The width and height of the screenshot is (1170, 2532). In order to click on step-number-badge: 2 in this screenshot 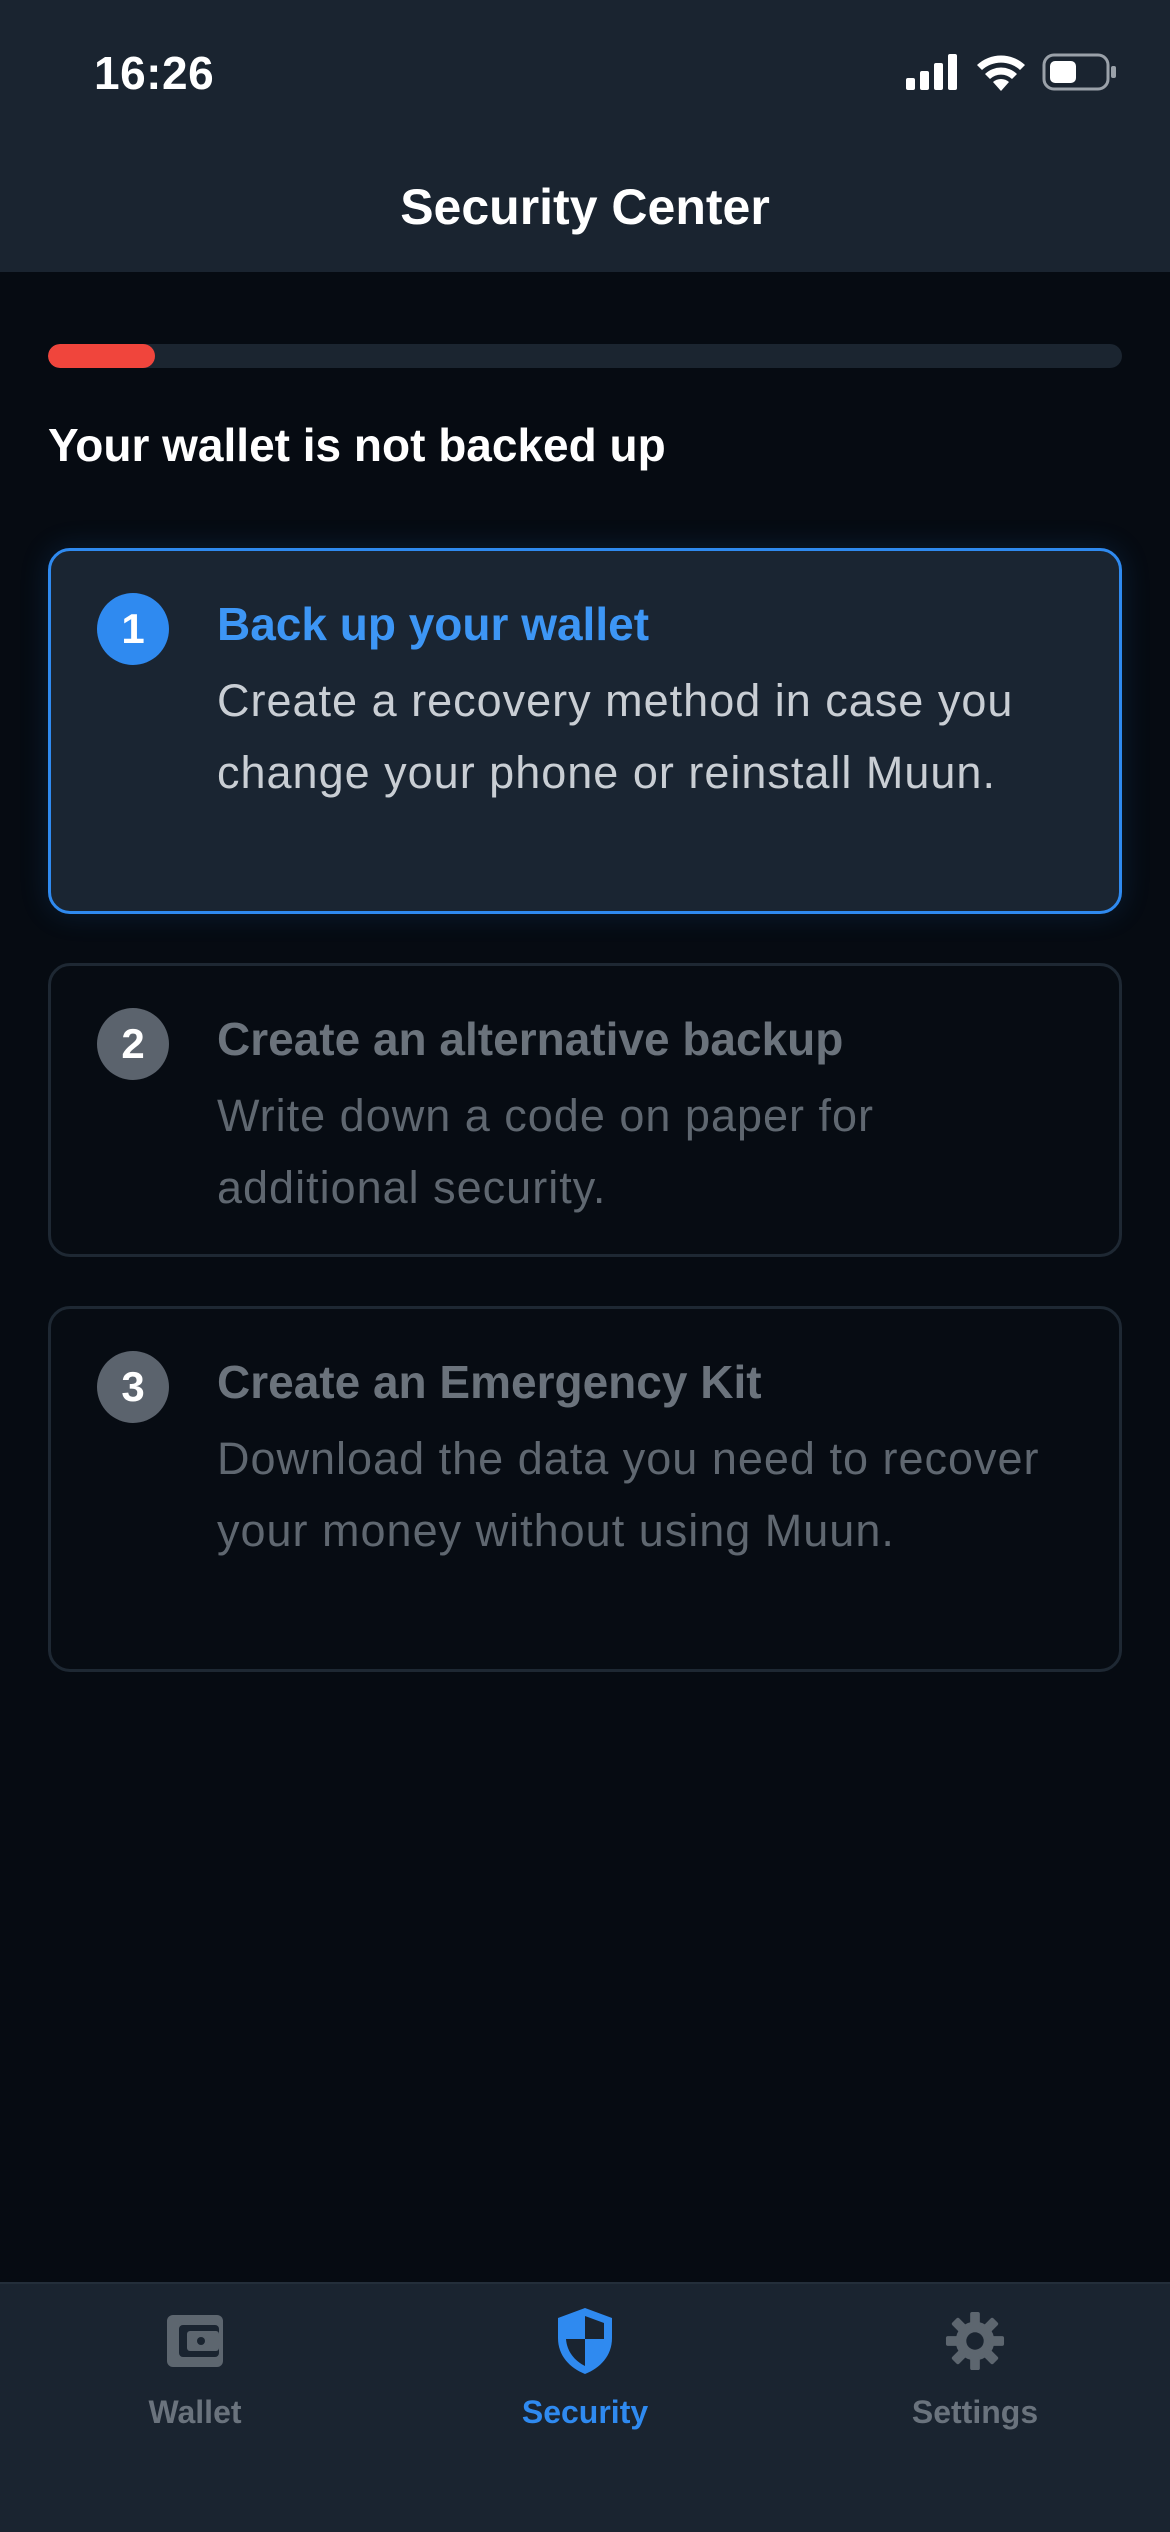, I will do `click(133, 1044)`.